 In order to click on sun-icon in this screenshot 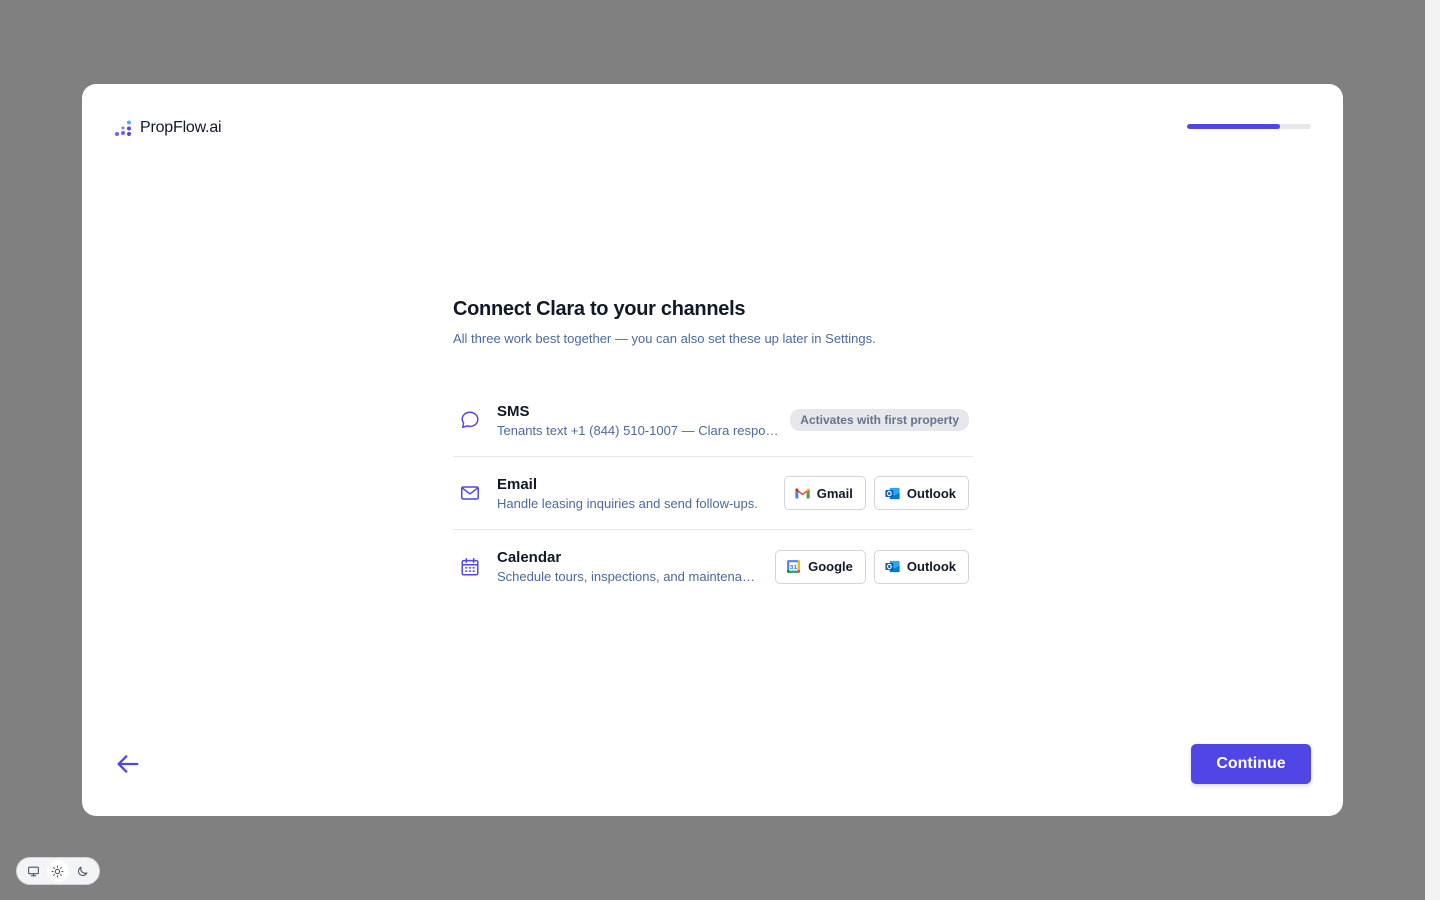, I will do `click(58, 871)`.